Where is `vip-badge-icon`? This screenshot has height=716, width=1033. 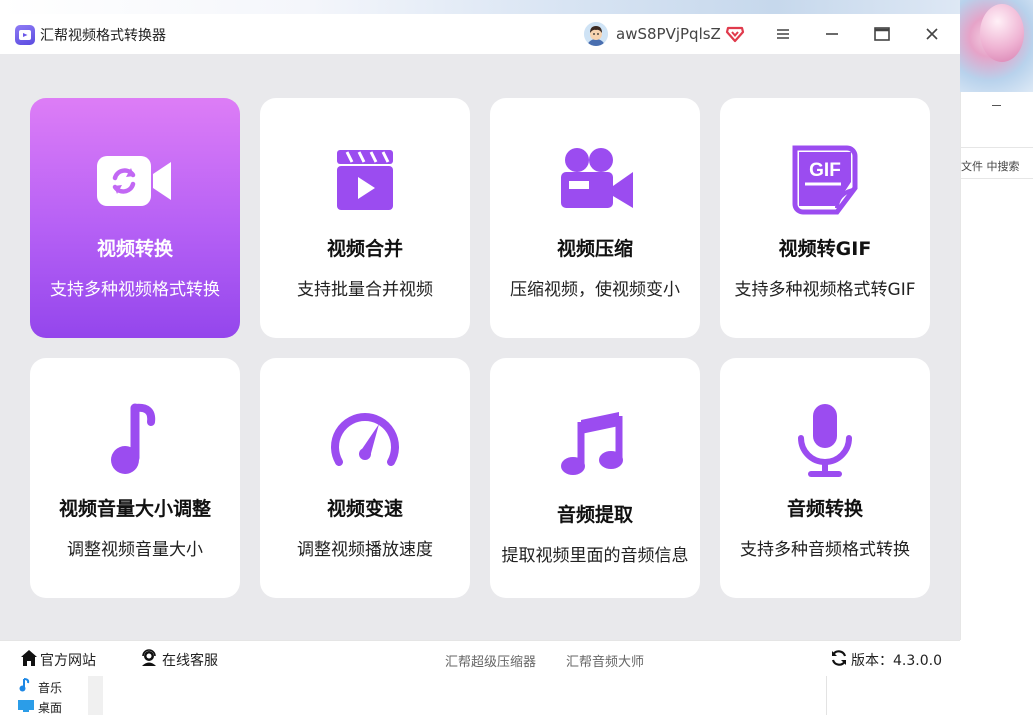
vip-badge-icon is located at coordinates (735, 36).